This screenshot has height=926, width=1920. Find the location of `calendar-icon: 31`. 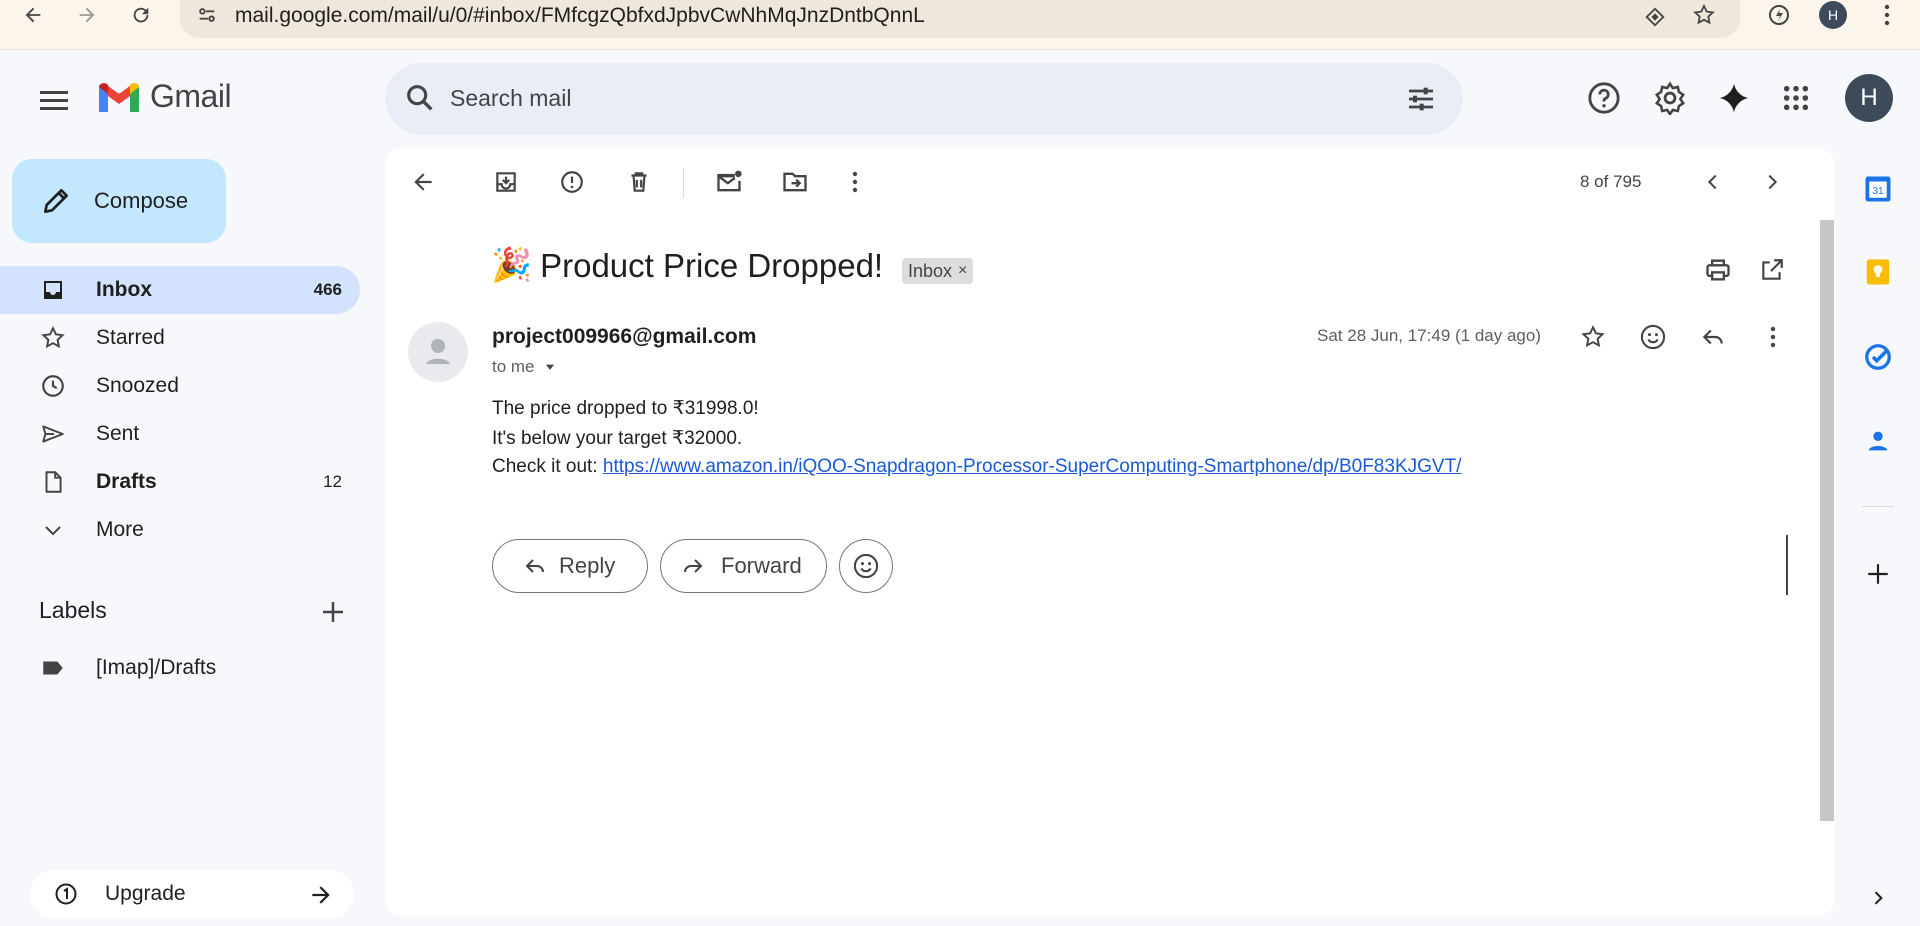

calendar-icon: 31 is located at coordinates (1878, 189).